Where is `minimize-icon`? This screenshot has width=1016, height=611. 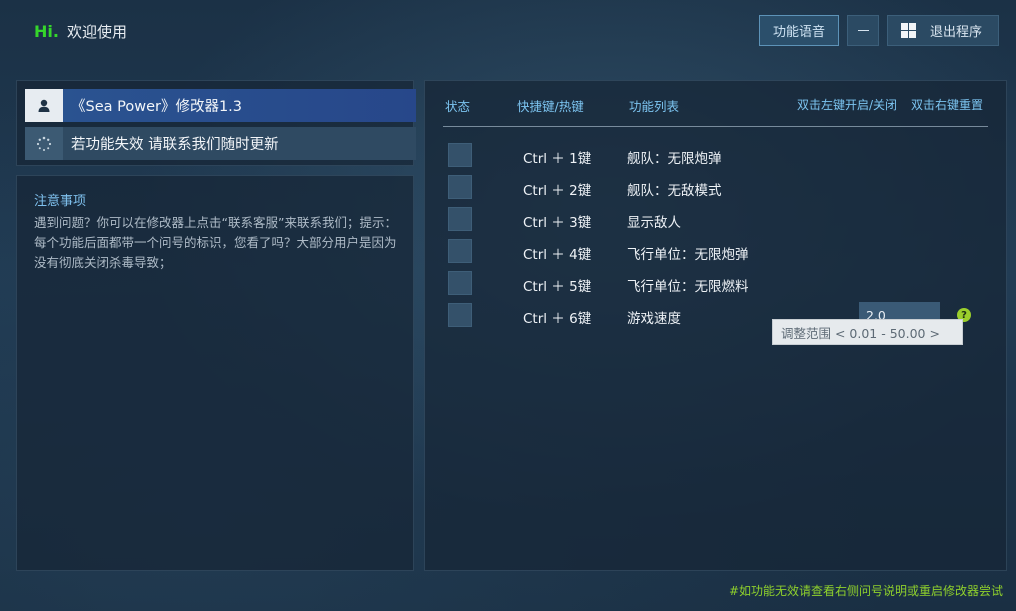 minimize-icon is located at coordinates (863, 30).